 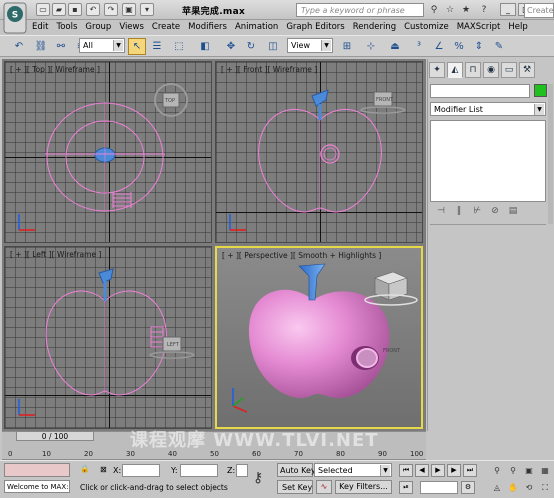 What do you see at coordinates (455, 70) in the screenshot?
I see `modify-tab-icon: ◭` at bounding box center [455, 70].